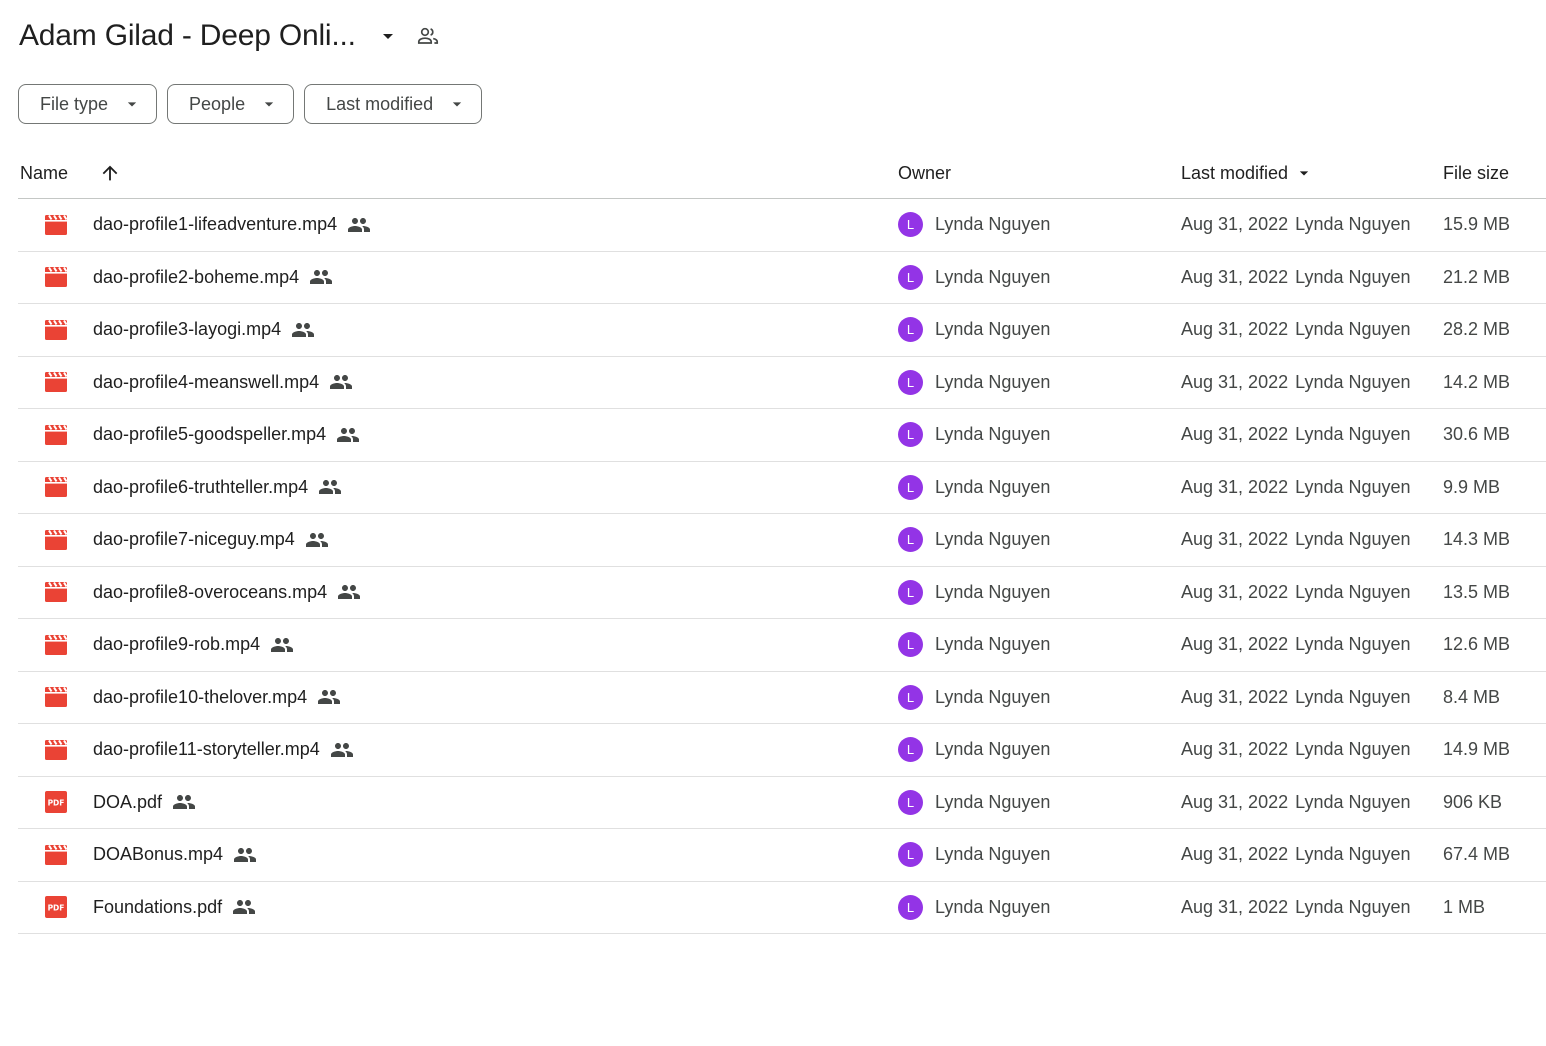  Describe the element at coordinates (158, 906) in the screenshot. I see `file-name: Foundations.pdf` at that location.